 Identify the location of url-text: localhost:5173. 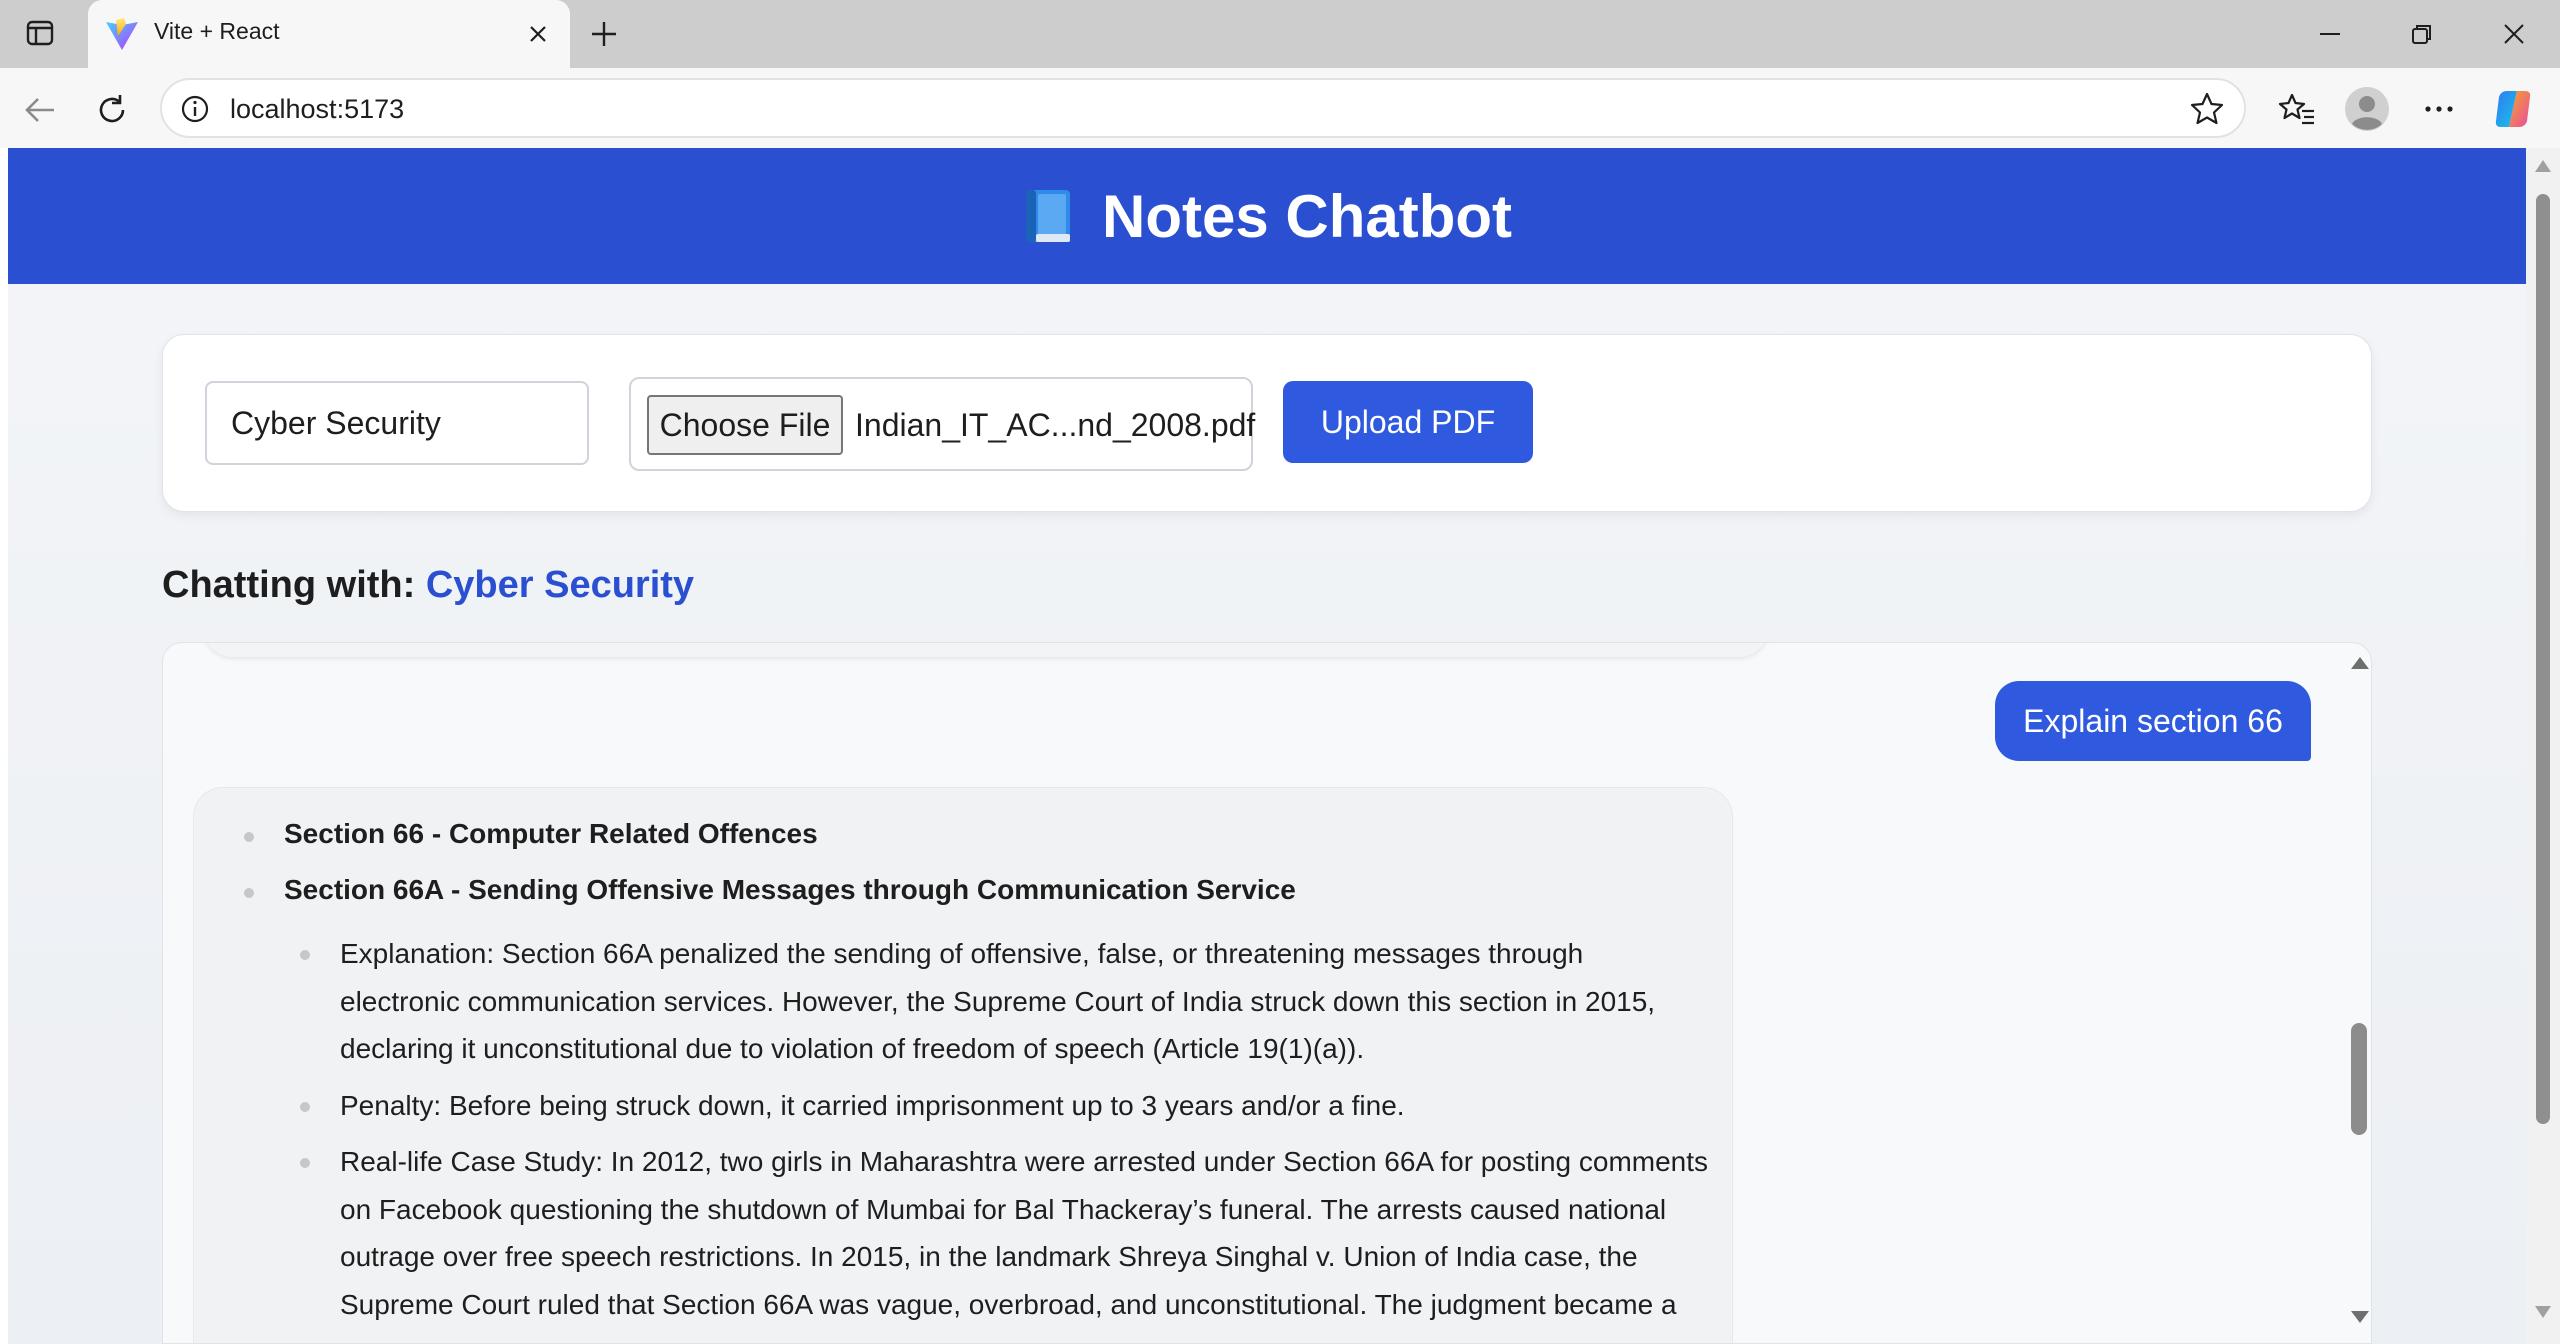
(317, 109).